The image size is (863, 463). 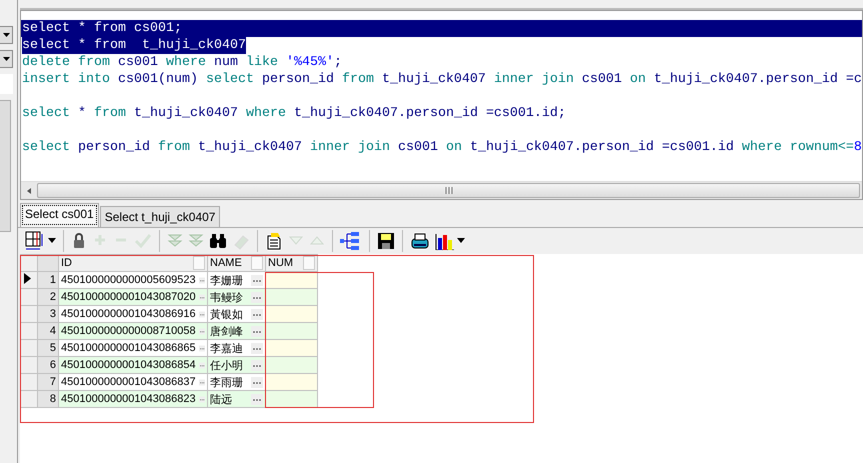 What do you see at coordinates (48, 314) in the screenshot?
I see `row-number: 3` at bounding box center [48, 314].